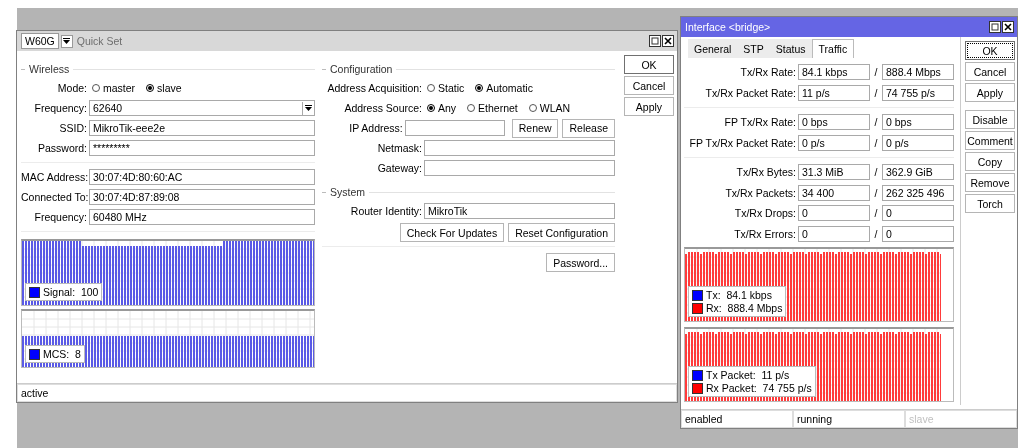  What do you see at coordinates (767, 72) in the screenshot?
I see `field-label: Tx/Rx Rate:` at bounding box center [767, 72].